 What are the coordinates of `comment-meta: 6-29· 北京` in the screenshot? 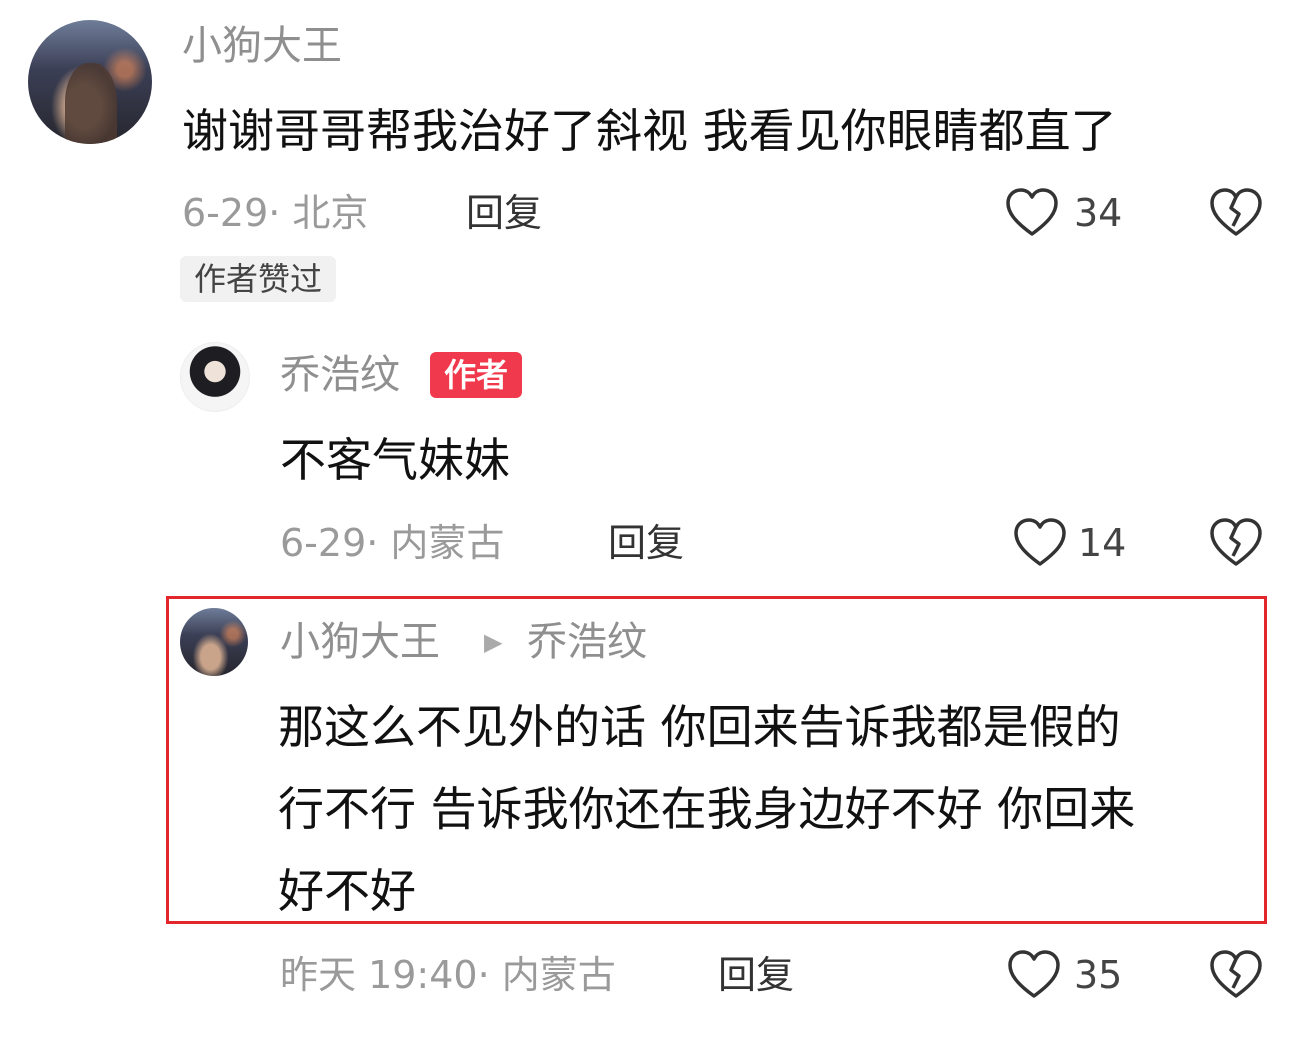 It's located at (275, 213).